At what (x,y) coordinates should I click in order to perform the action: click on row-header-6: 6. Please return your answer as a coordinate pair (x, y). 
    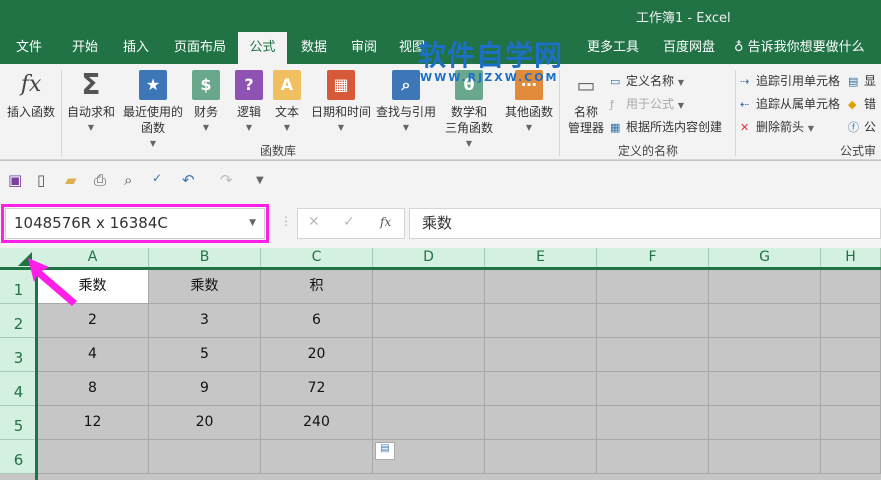
    Looking at the image, I should click on (18, 457).